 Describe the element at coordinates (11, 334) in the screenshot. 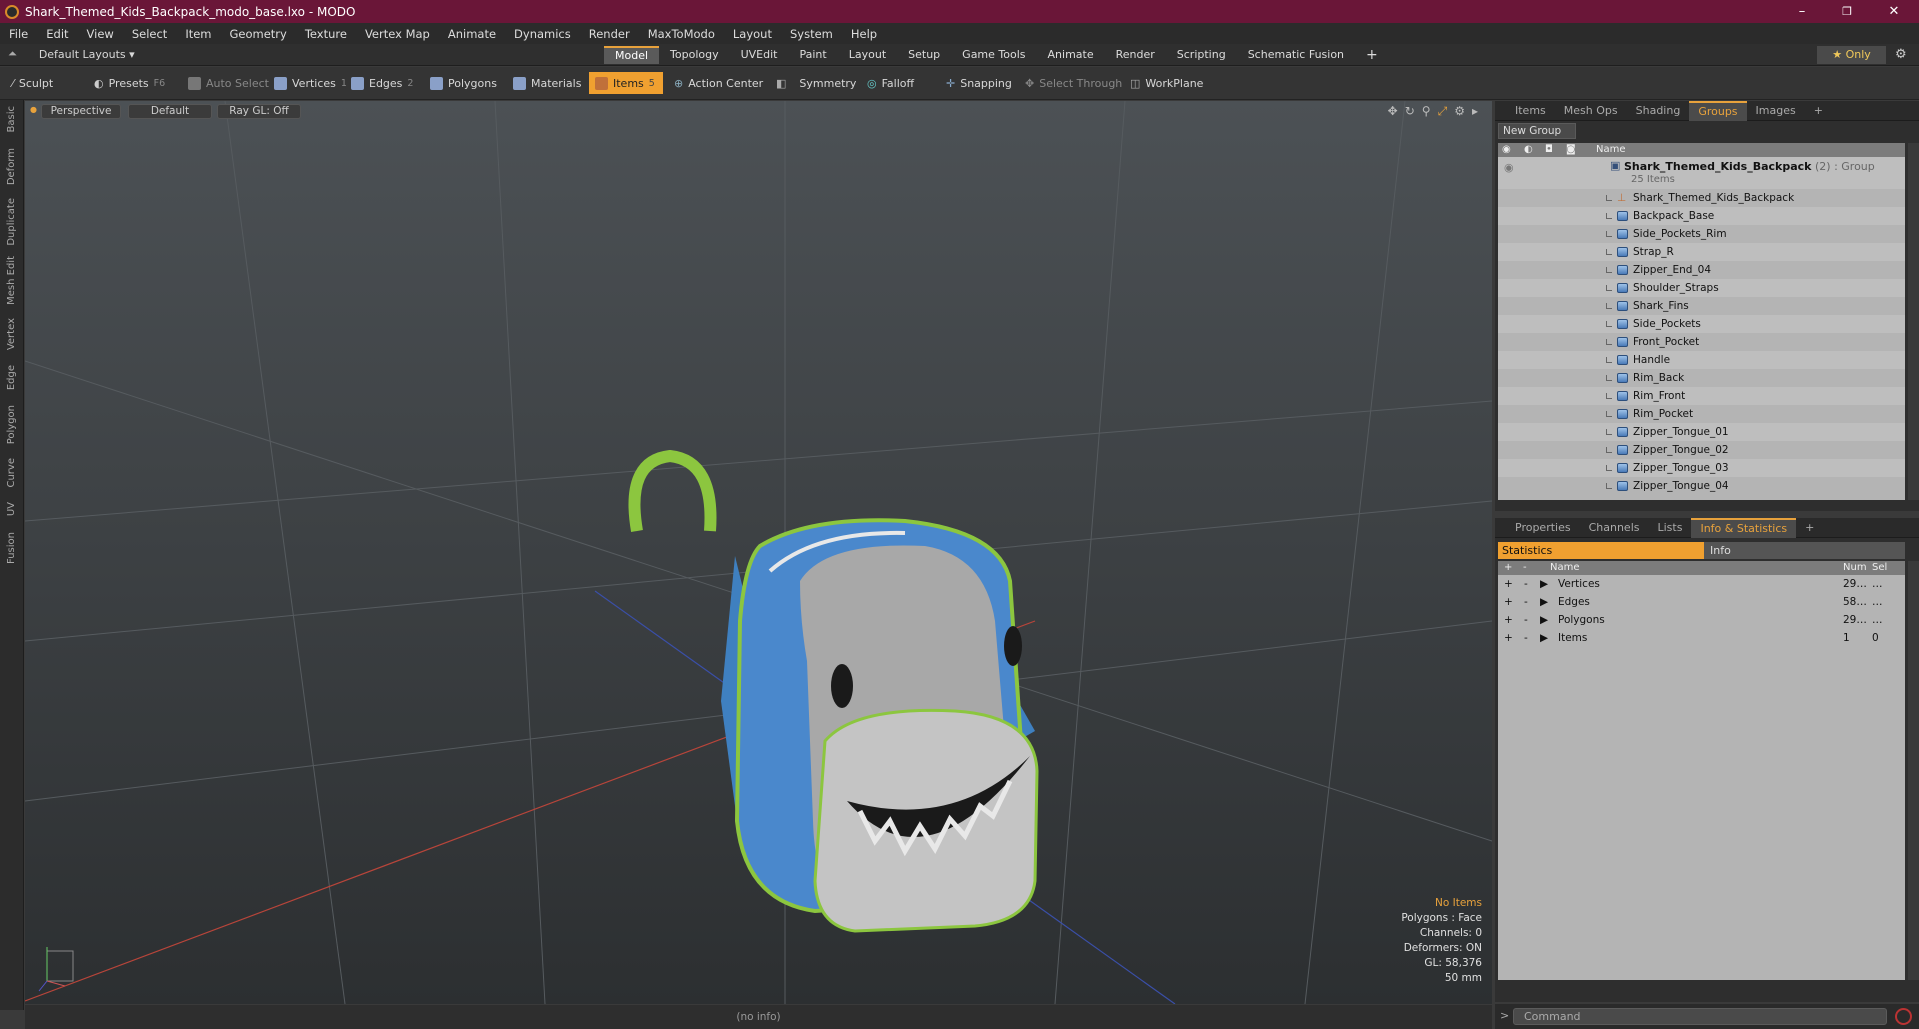

I see `left-tab-vertex: Vertex` at that location.